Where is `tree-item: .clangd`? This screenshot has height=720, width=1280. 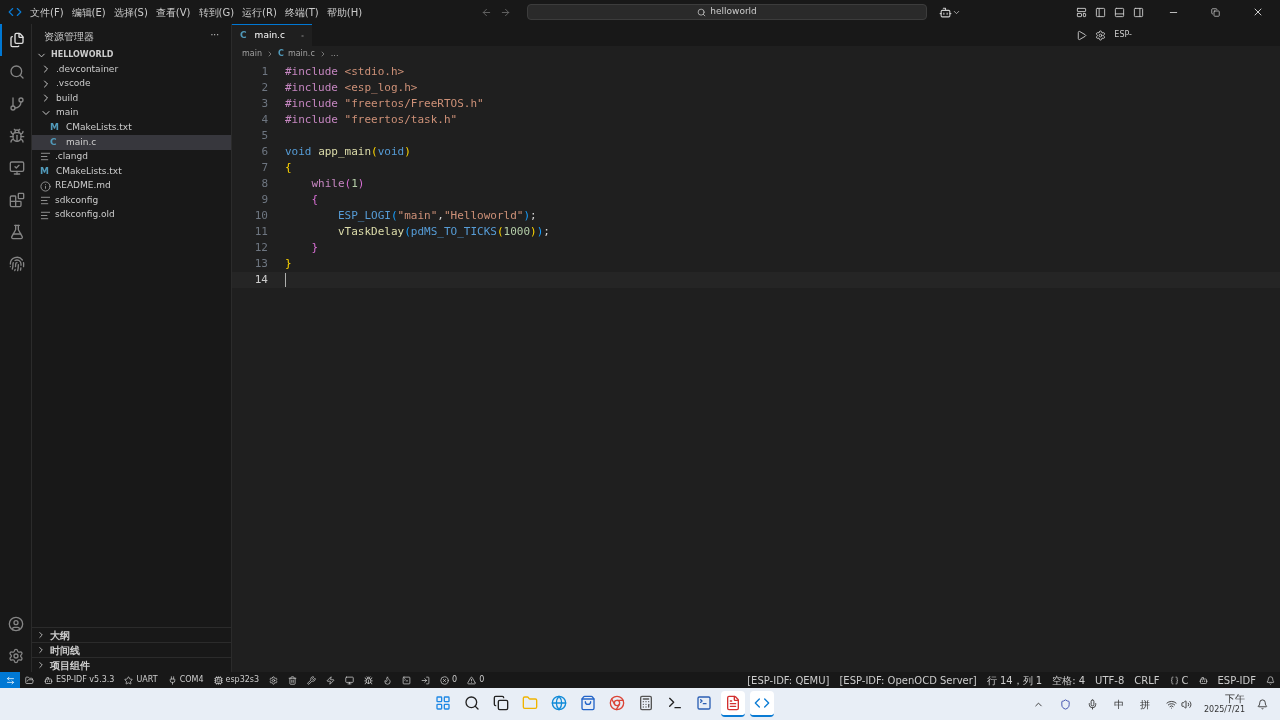
tree-item: .clangd is located at coordinates (131, 157).